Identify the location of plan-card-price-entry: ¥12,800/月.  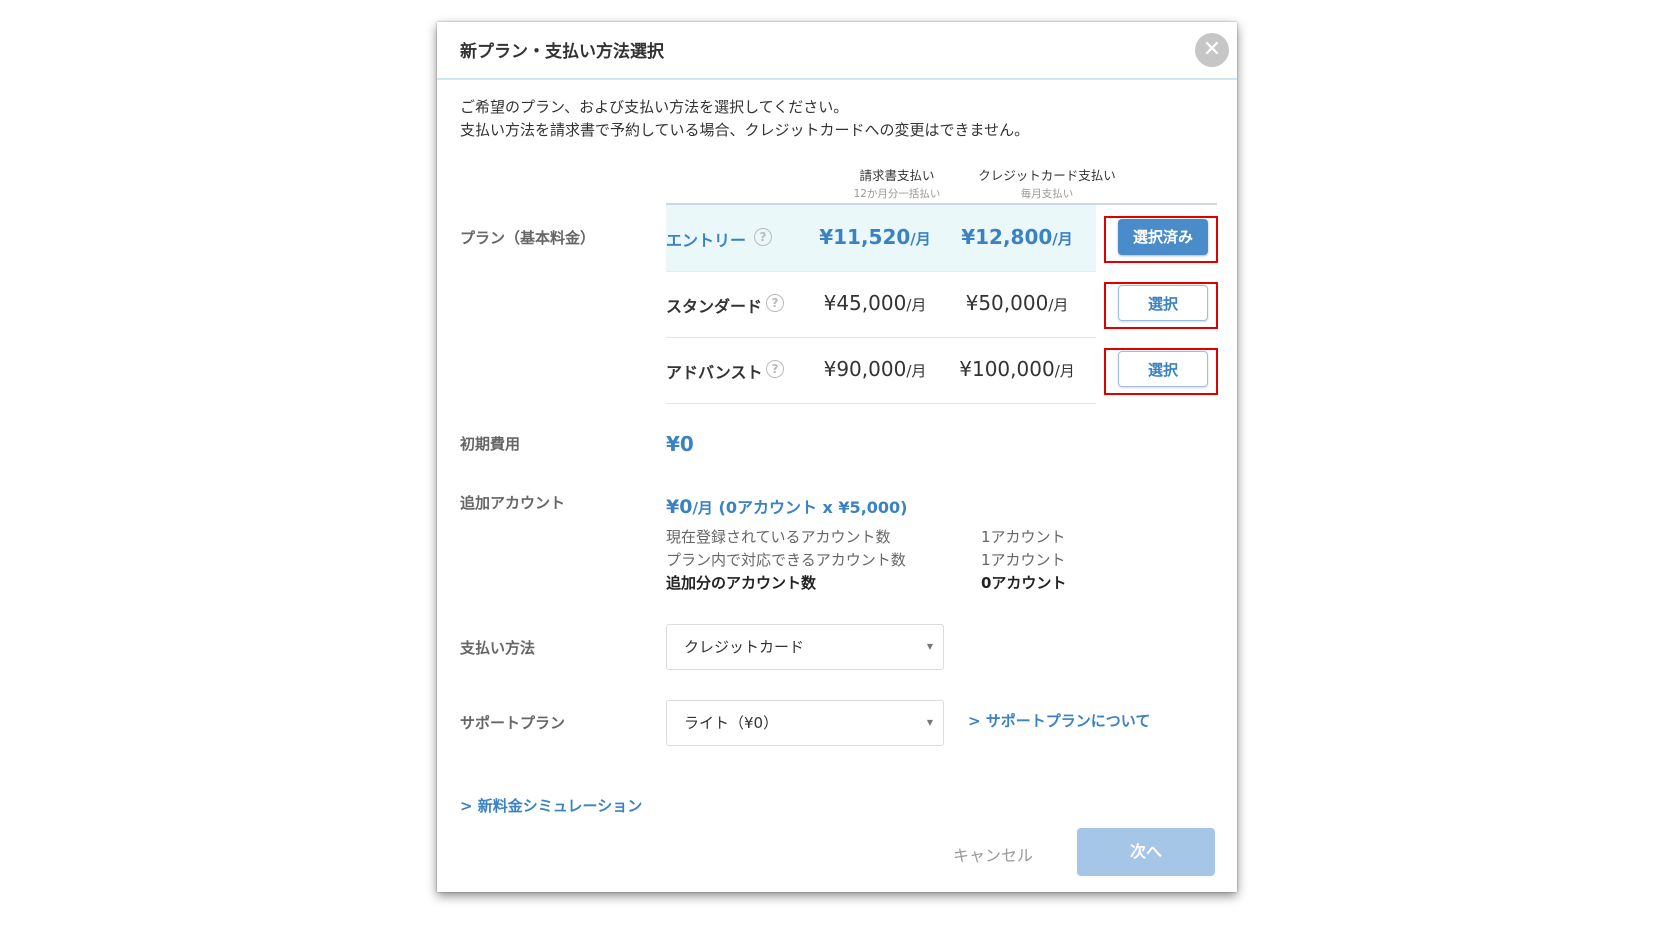
(1017, 237).